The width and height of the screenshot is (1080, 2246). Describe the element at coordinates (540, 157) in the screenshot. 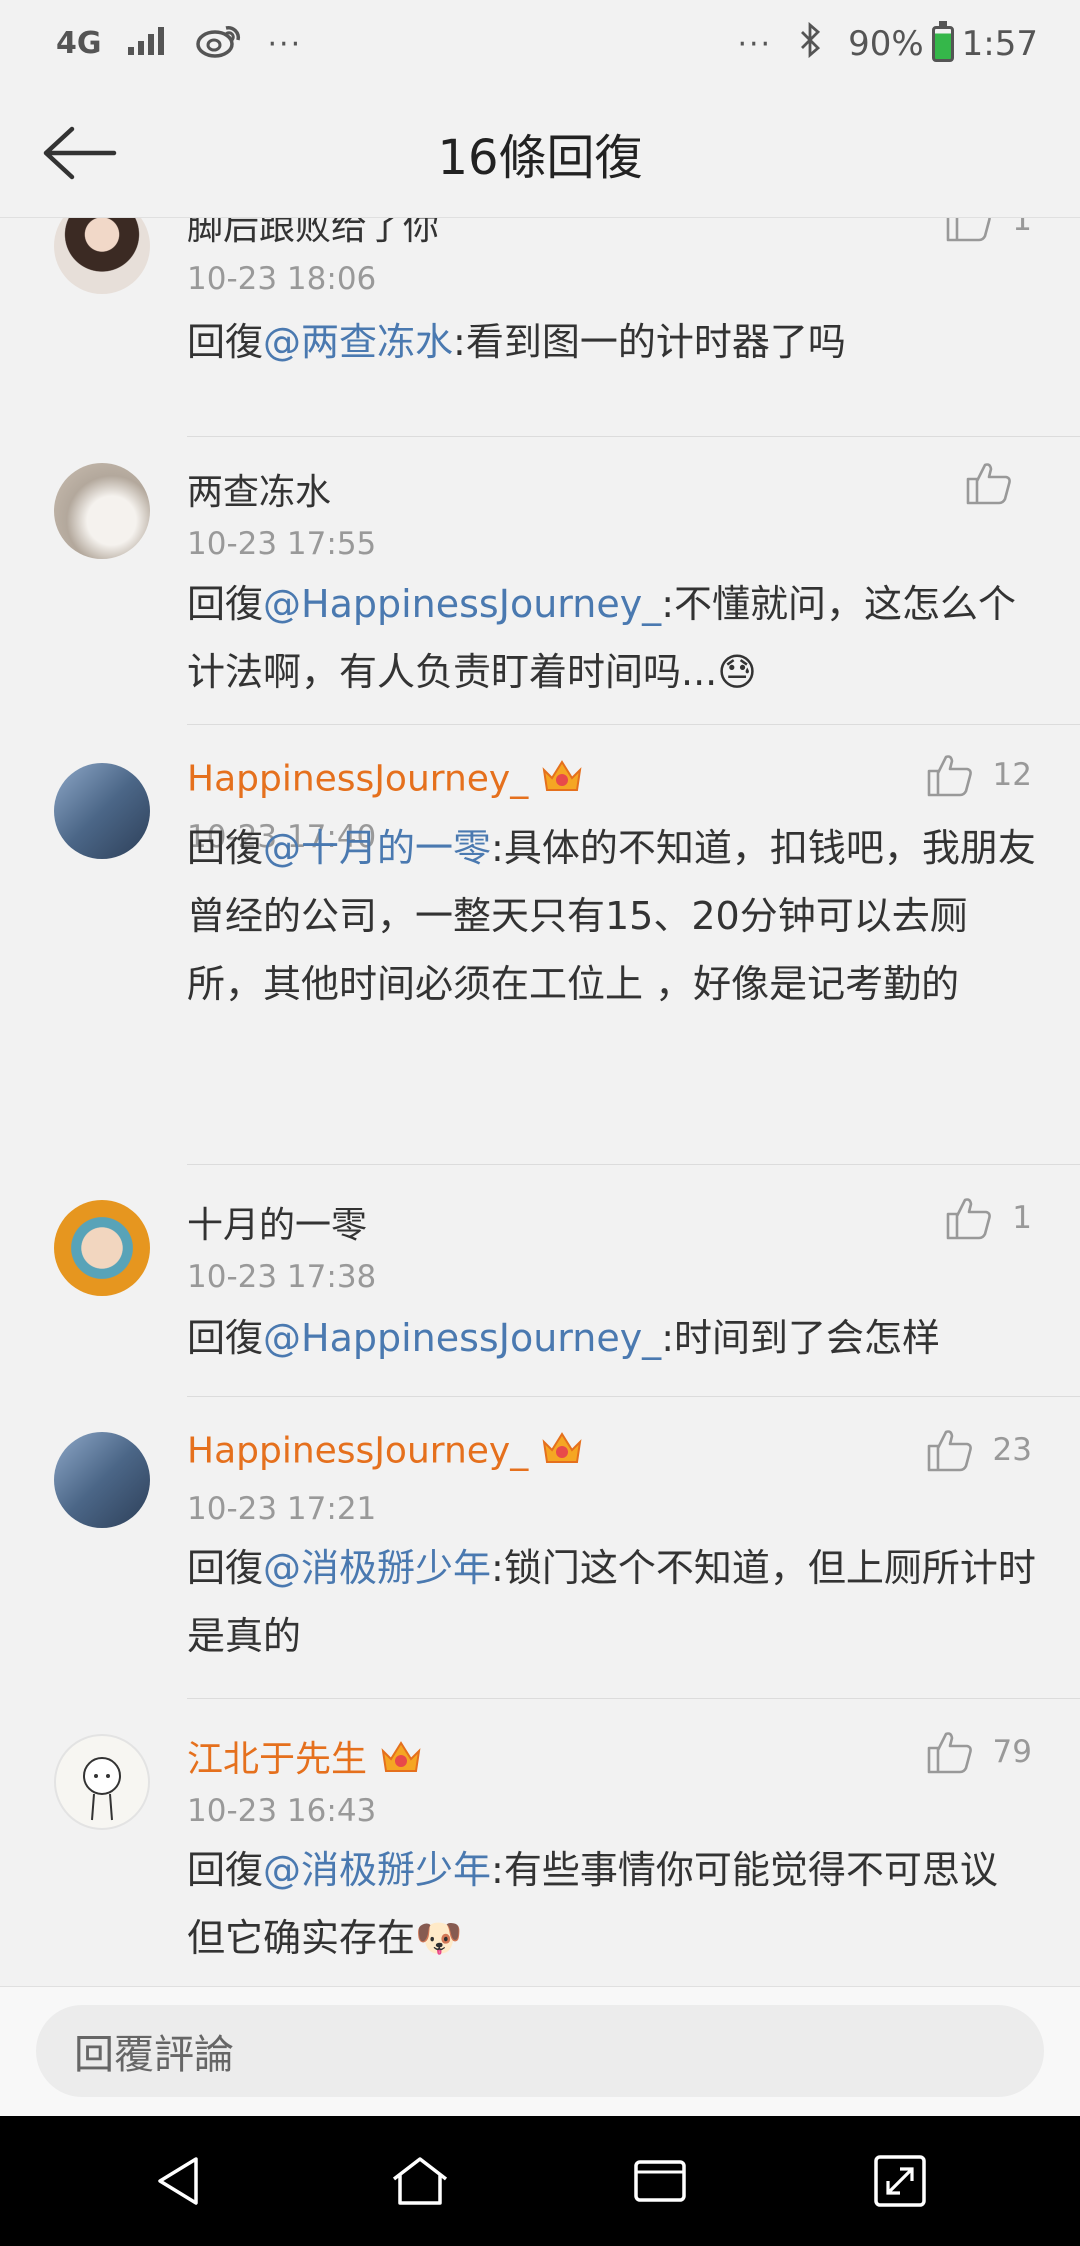

I see `page-title: 16條回復` at that location.